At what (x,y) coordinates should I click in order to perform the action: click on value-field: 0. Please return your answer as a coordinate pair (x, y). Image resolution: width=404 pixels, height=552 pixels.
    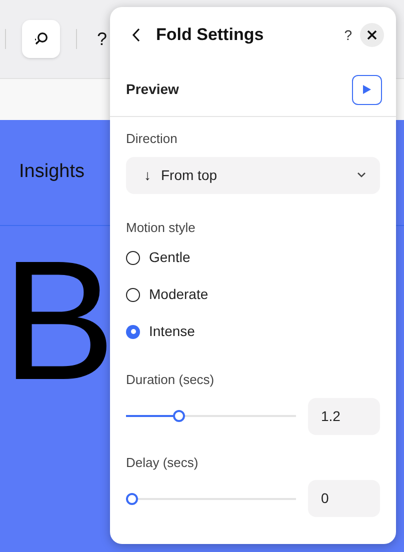
    Looking at the image, I should click on (344, 498).